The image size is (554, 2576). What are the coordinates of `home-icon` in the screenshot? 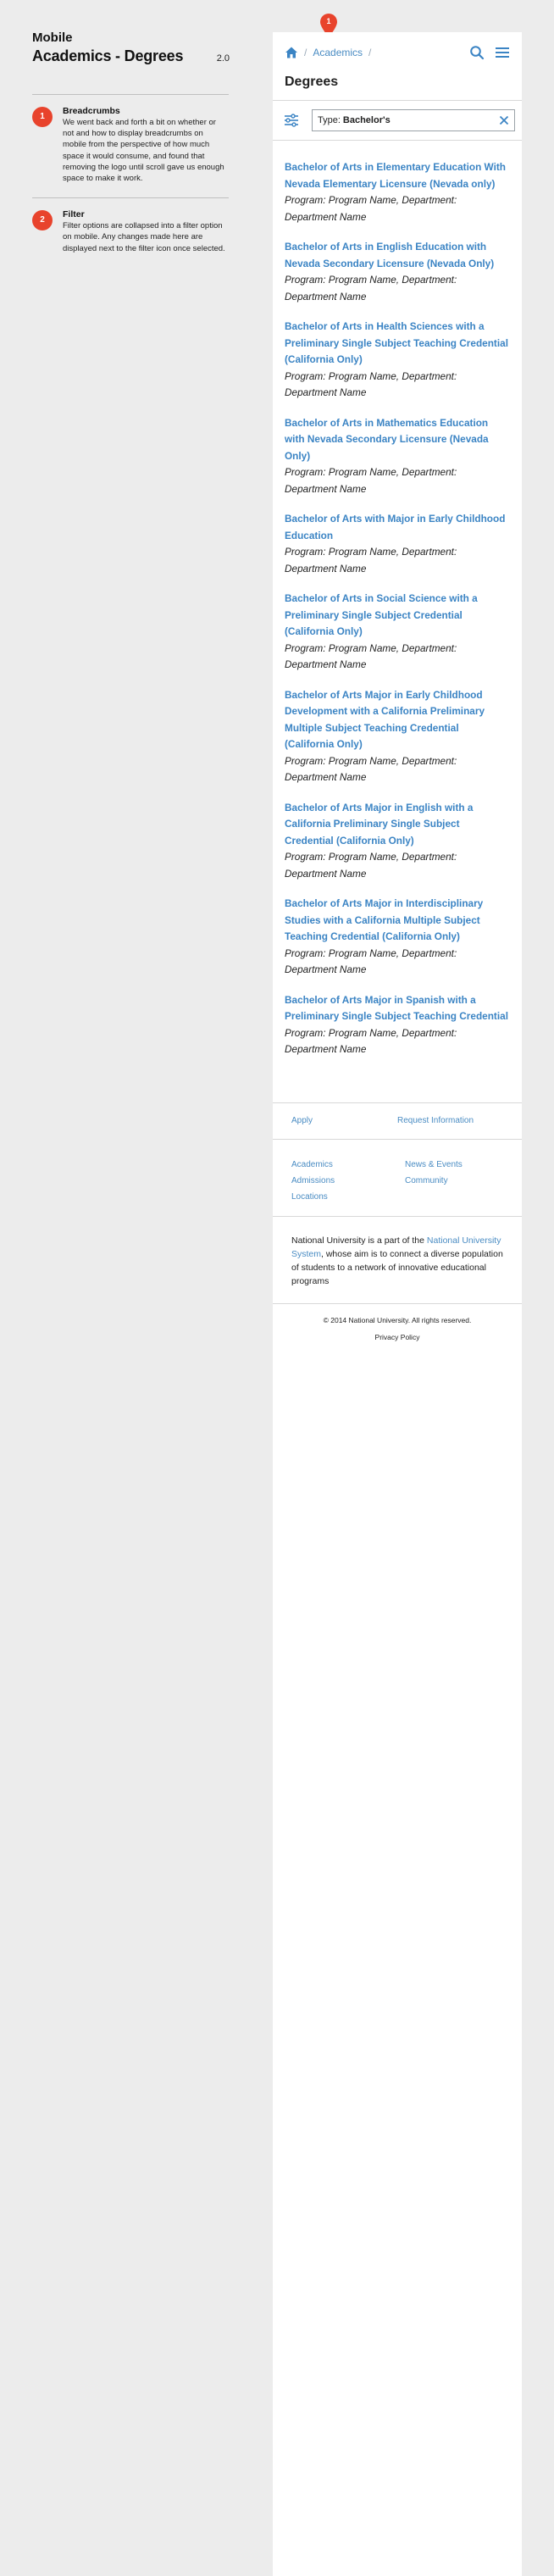 It's located at (291, 52).